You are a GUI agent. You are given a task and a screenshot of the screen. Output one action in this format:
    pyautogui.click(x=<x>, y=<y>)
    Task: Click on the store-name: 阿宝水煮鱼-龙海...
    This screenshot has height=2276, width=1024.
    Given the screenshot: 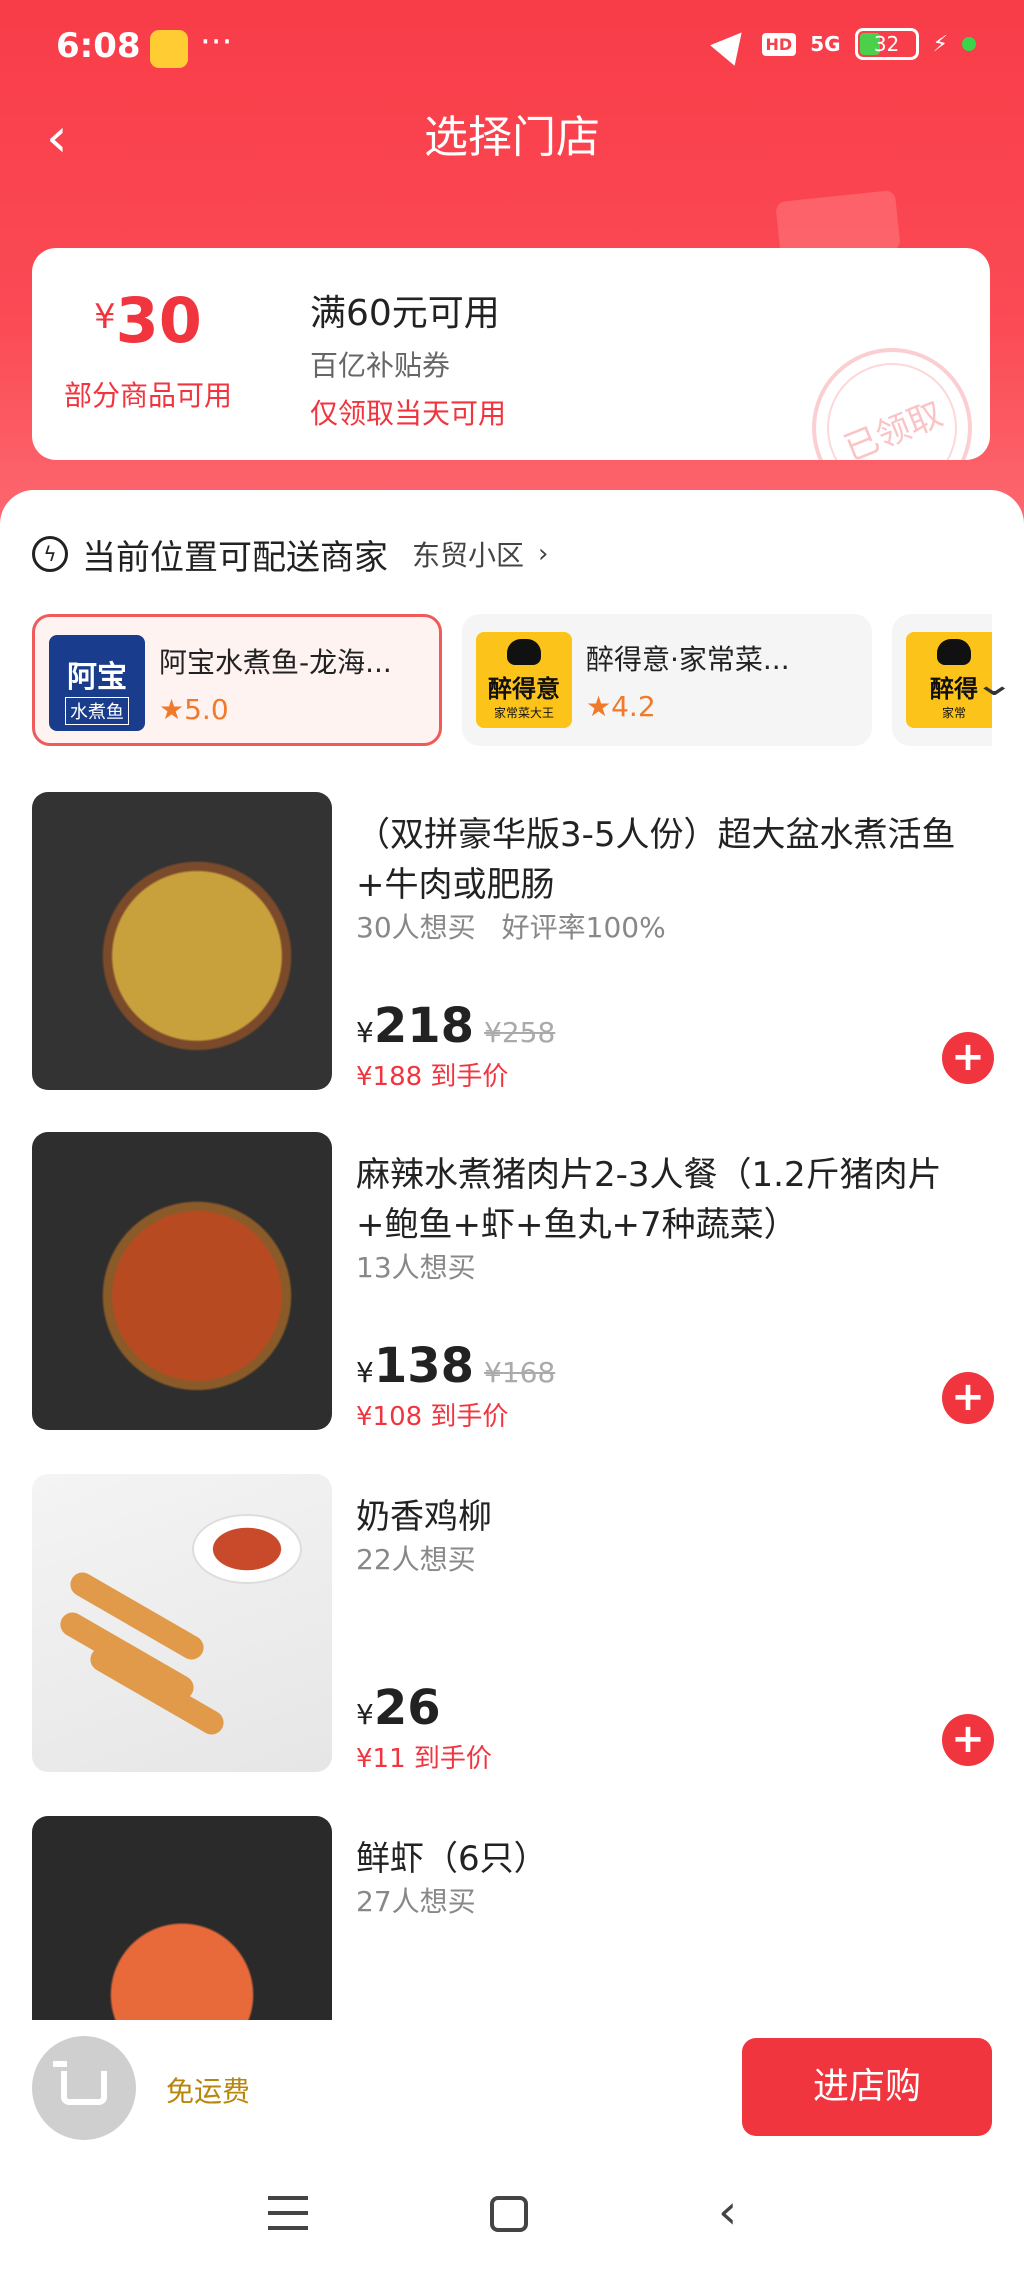 What is the action you would take?
    pyautogui.click(x=275, y=662)
    